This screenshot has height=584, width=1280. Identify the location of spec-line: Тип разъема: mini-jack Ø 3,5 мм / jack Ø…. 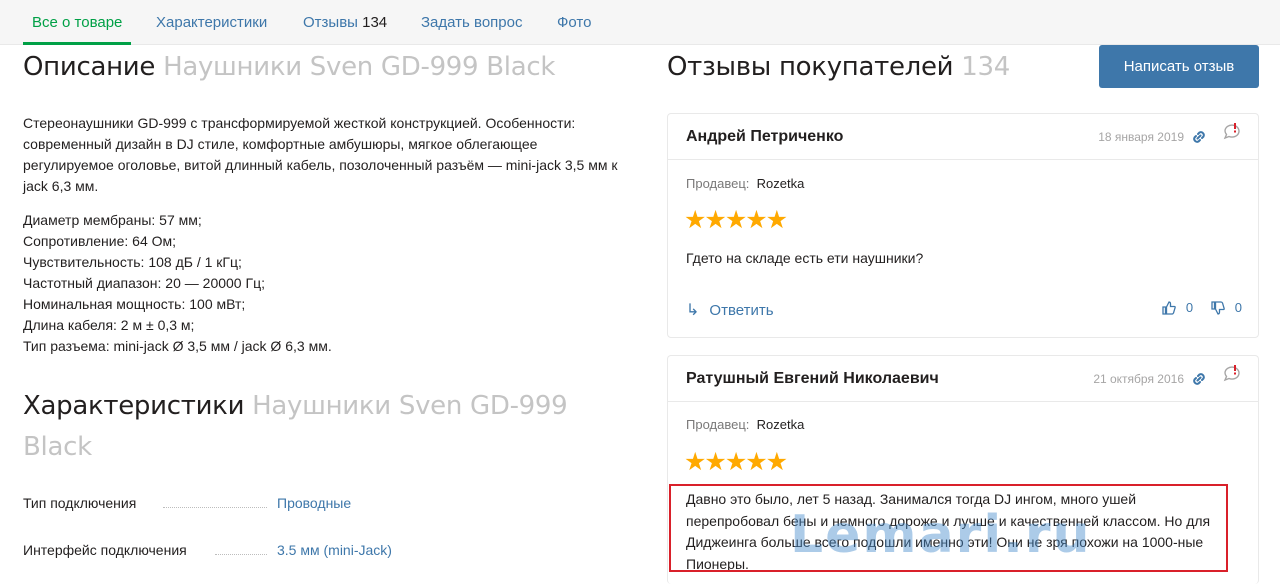
(177, 346).